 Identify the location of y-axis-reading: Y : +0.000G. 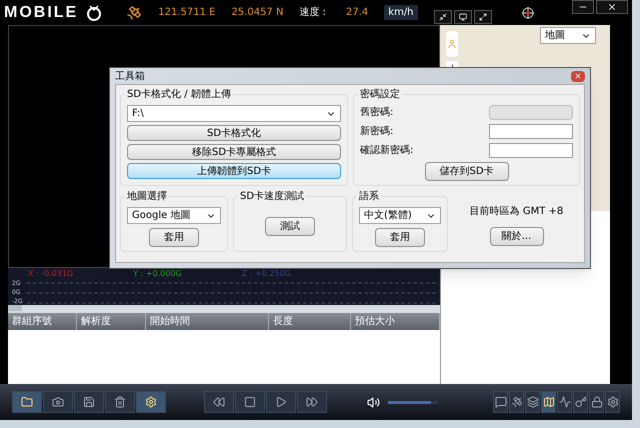
(157, 274).